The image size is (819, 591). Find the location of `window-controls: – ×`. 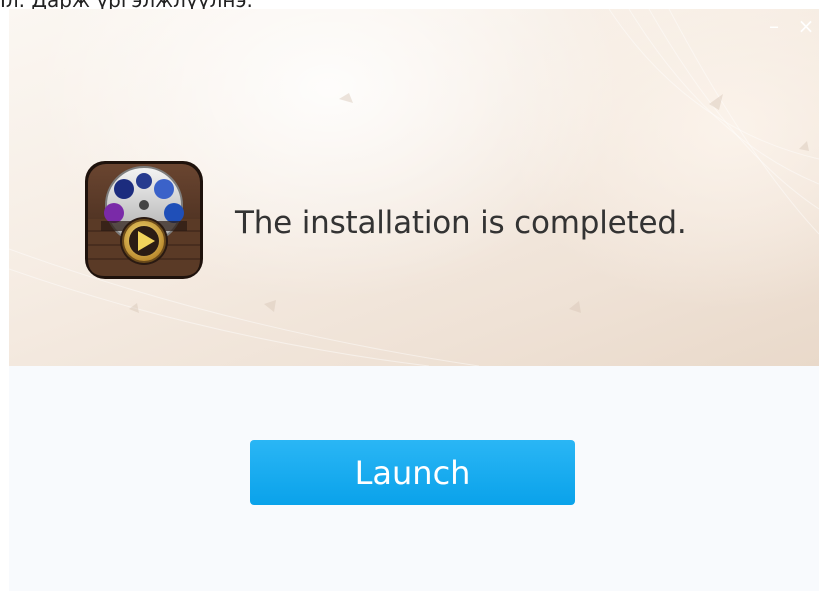

window-controls: – × is located at coordinates (791, 26).